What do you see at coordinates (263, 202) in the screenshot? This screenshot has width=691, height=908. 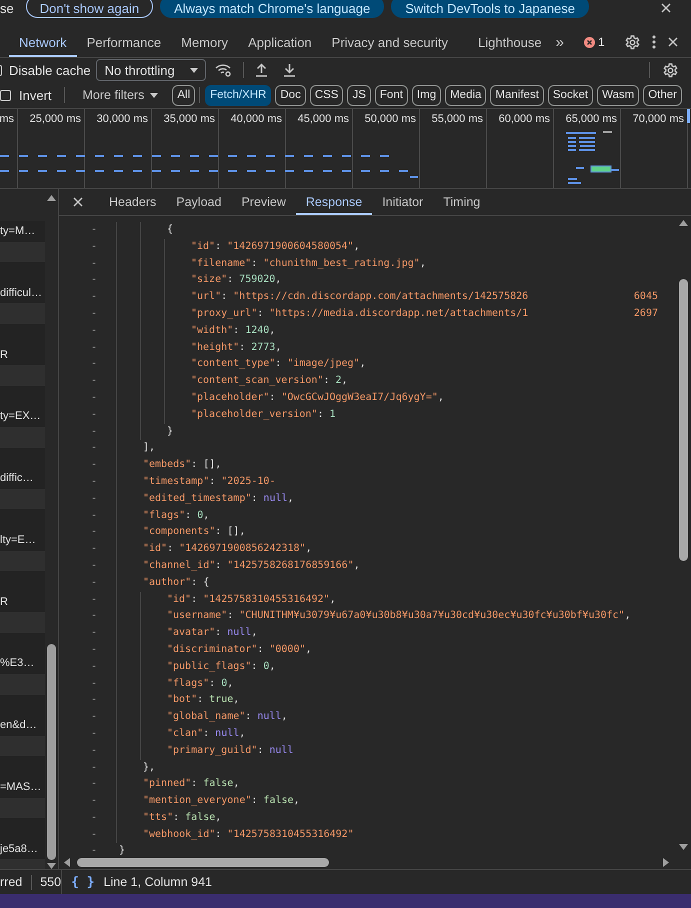 I see `detail-tab: Preview` at bounding box center [263, 202].